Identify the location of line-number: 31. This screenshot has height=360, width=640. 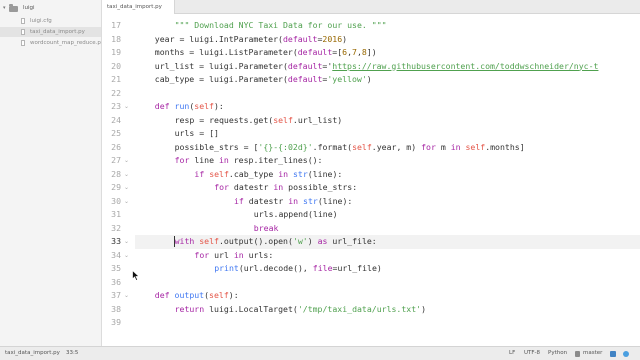
(116, 214).